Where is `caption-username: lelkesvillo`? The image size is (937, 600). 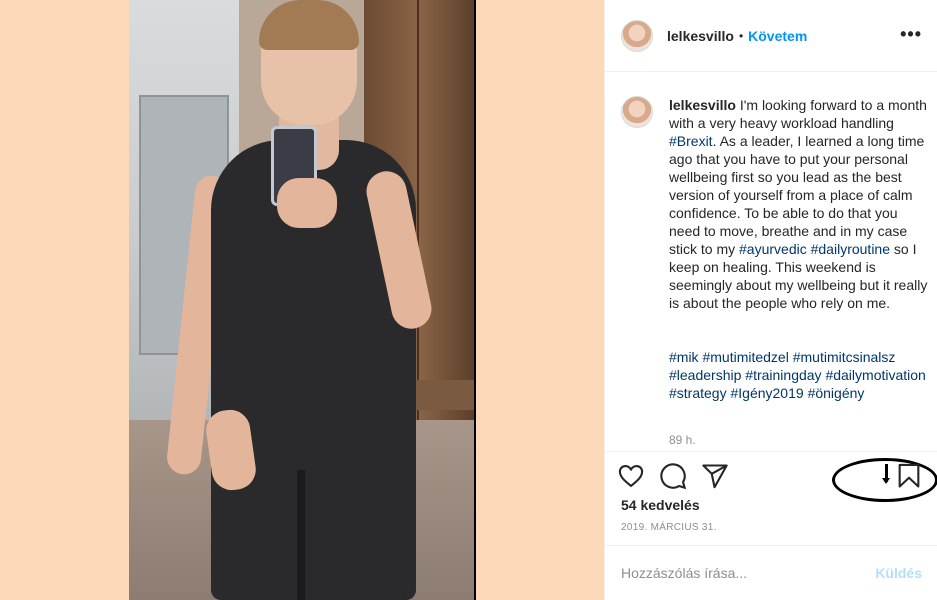
caption-username: lelkesvillo is located at coordinates (702, 105).